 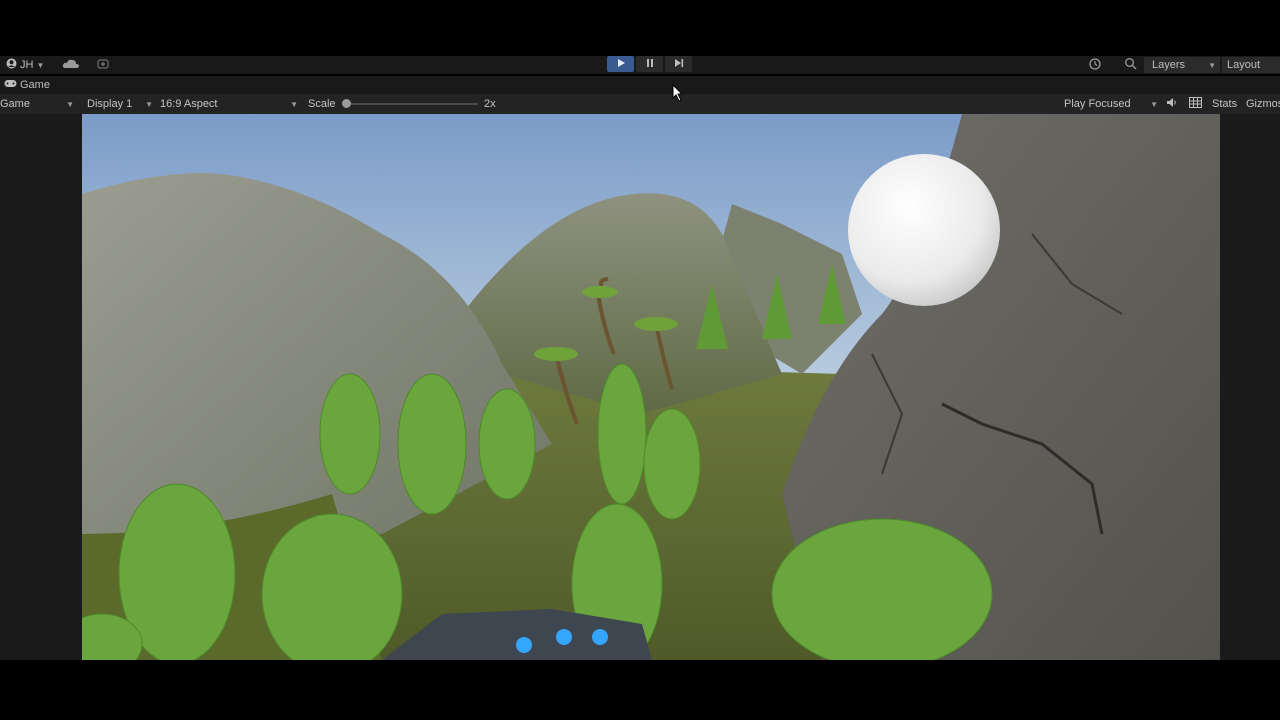 What do you see at coordinates (1097, 104) in the screenshot?
I see `play-mode-label: Play Focused` at bounding box center [1097, 104].